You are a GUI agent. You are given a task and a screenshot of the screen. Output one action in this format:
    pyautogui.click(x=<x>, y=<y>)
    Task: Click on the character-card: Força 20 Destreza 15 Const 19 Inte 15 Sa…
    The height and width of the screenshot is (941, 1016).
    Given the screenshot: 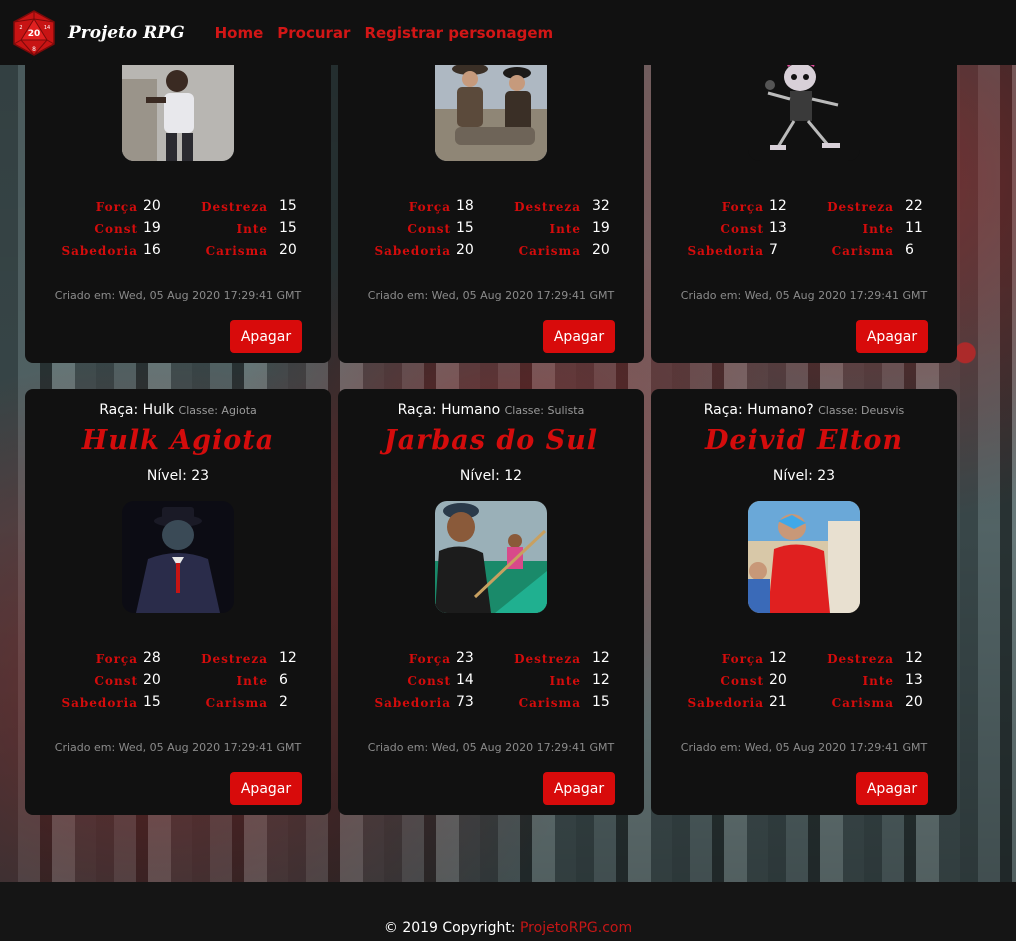 What is the action you would take?
    pyautogui.click(x=178, y=201)
    